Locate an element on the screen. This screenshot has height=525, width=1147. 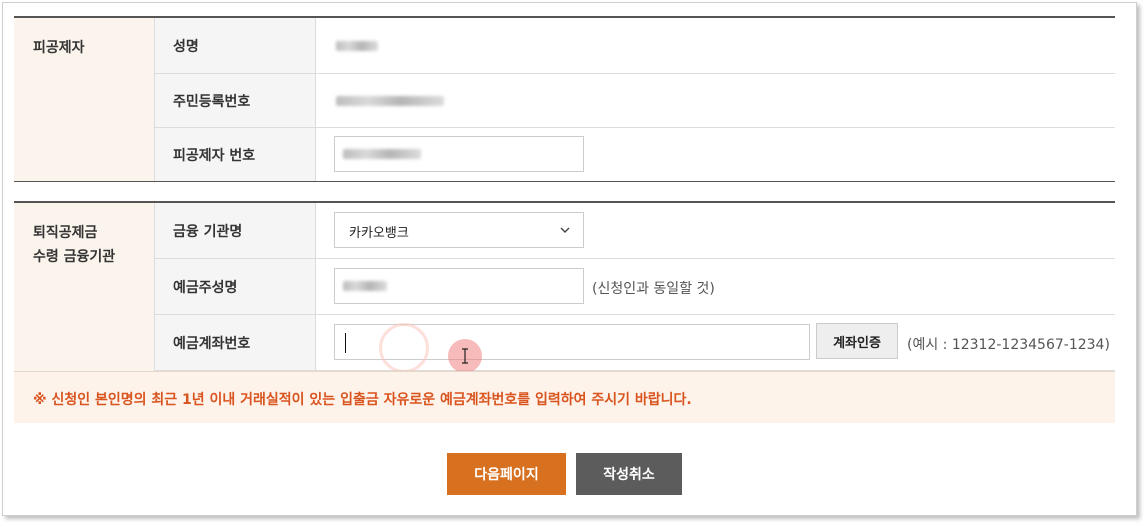
account-verify-button: 계좌인증 is located at coordinates (857, 341).